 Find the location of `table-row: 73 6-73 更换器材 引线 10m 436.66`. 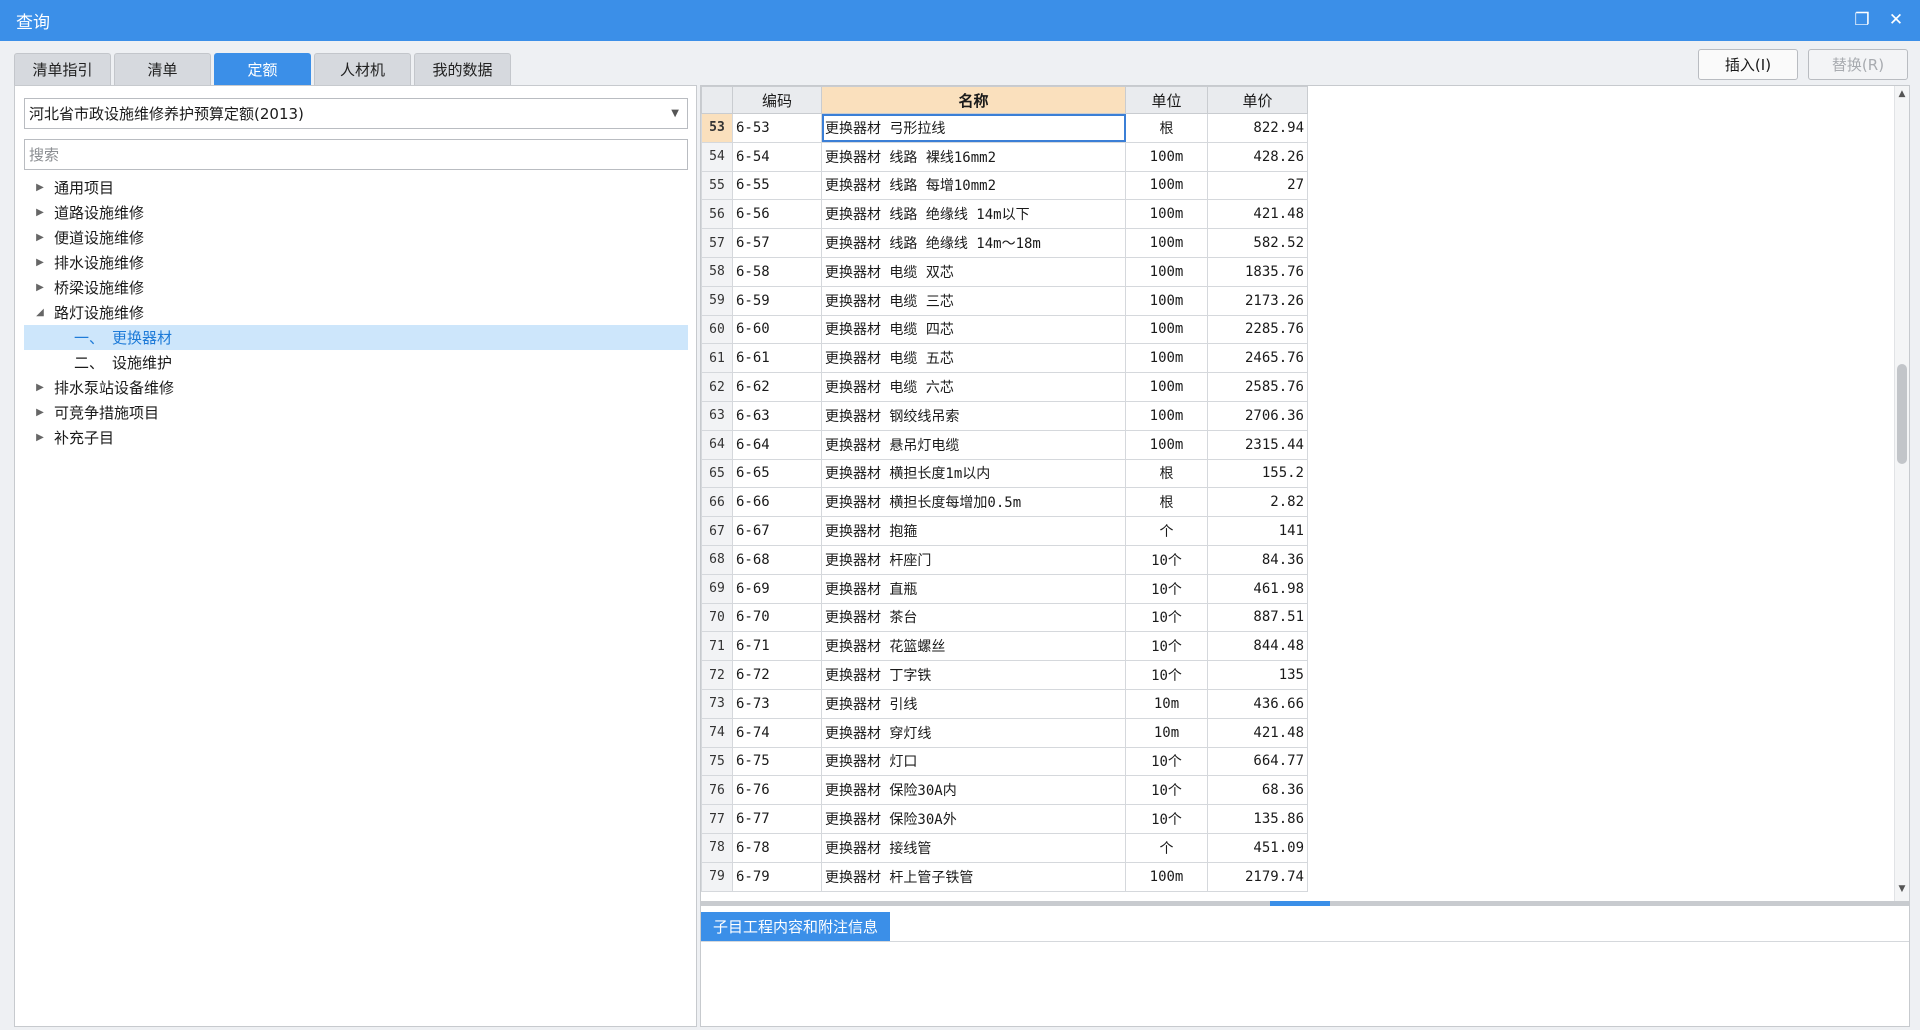

table-row: 73 6-73 更换器材 引线 10m 436.66 is located at coordinates (1004, 703).